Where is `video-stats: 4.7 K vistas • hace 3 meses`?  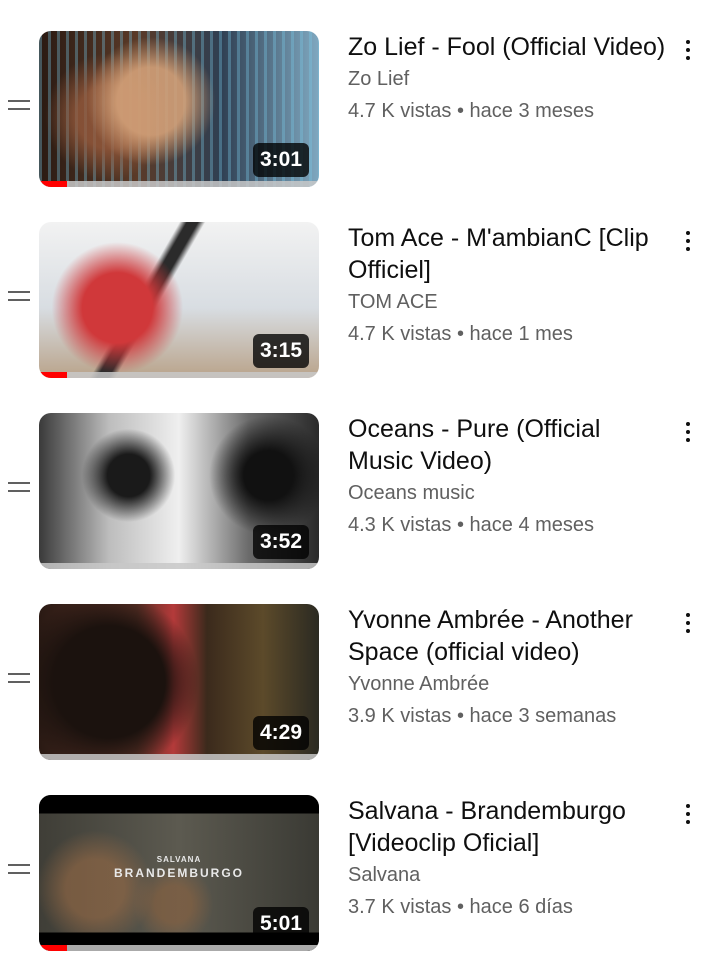 video-stats: 4.7 K vistas • hace 3 meses is located at coordinates (508, 111).